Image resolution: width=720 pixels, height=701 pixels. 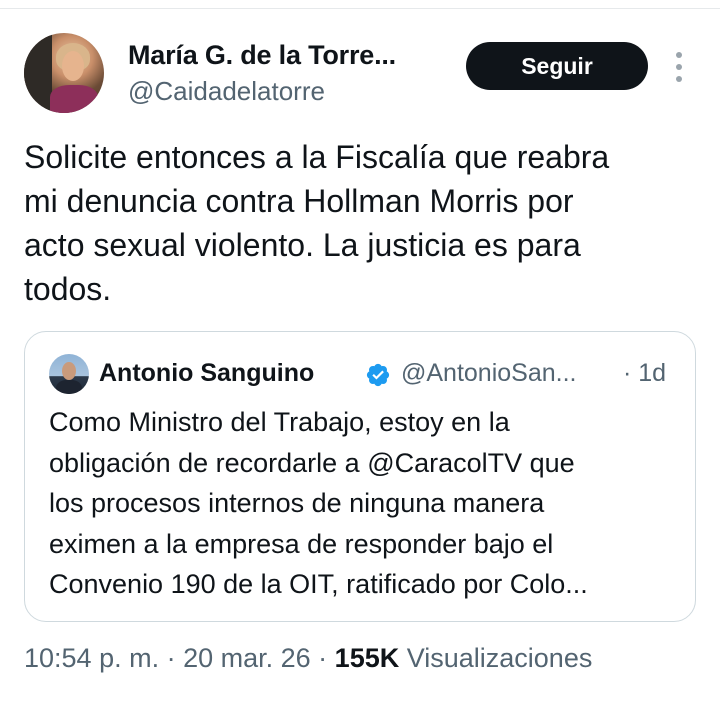 I want to click on tweet-line: mi denuncia contra Hollman Morris por, so click(x=299, y=201).